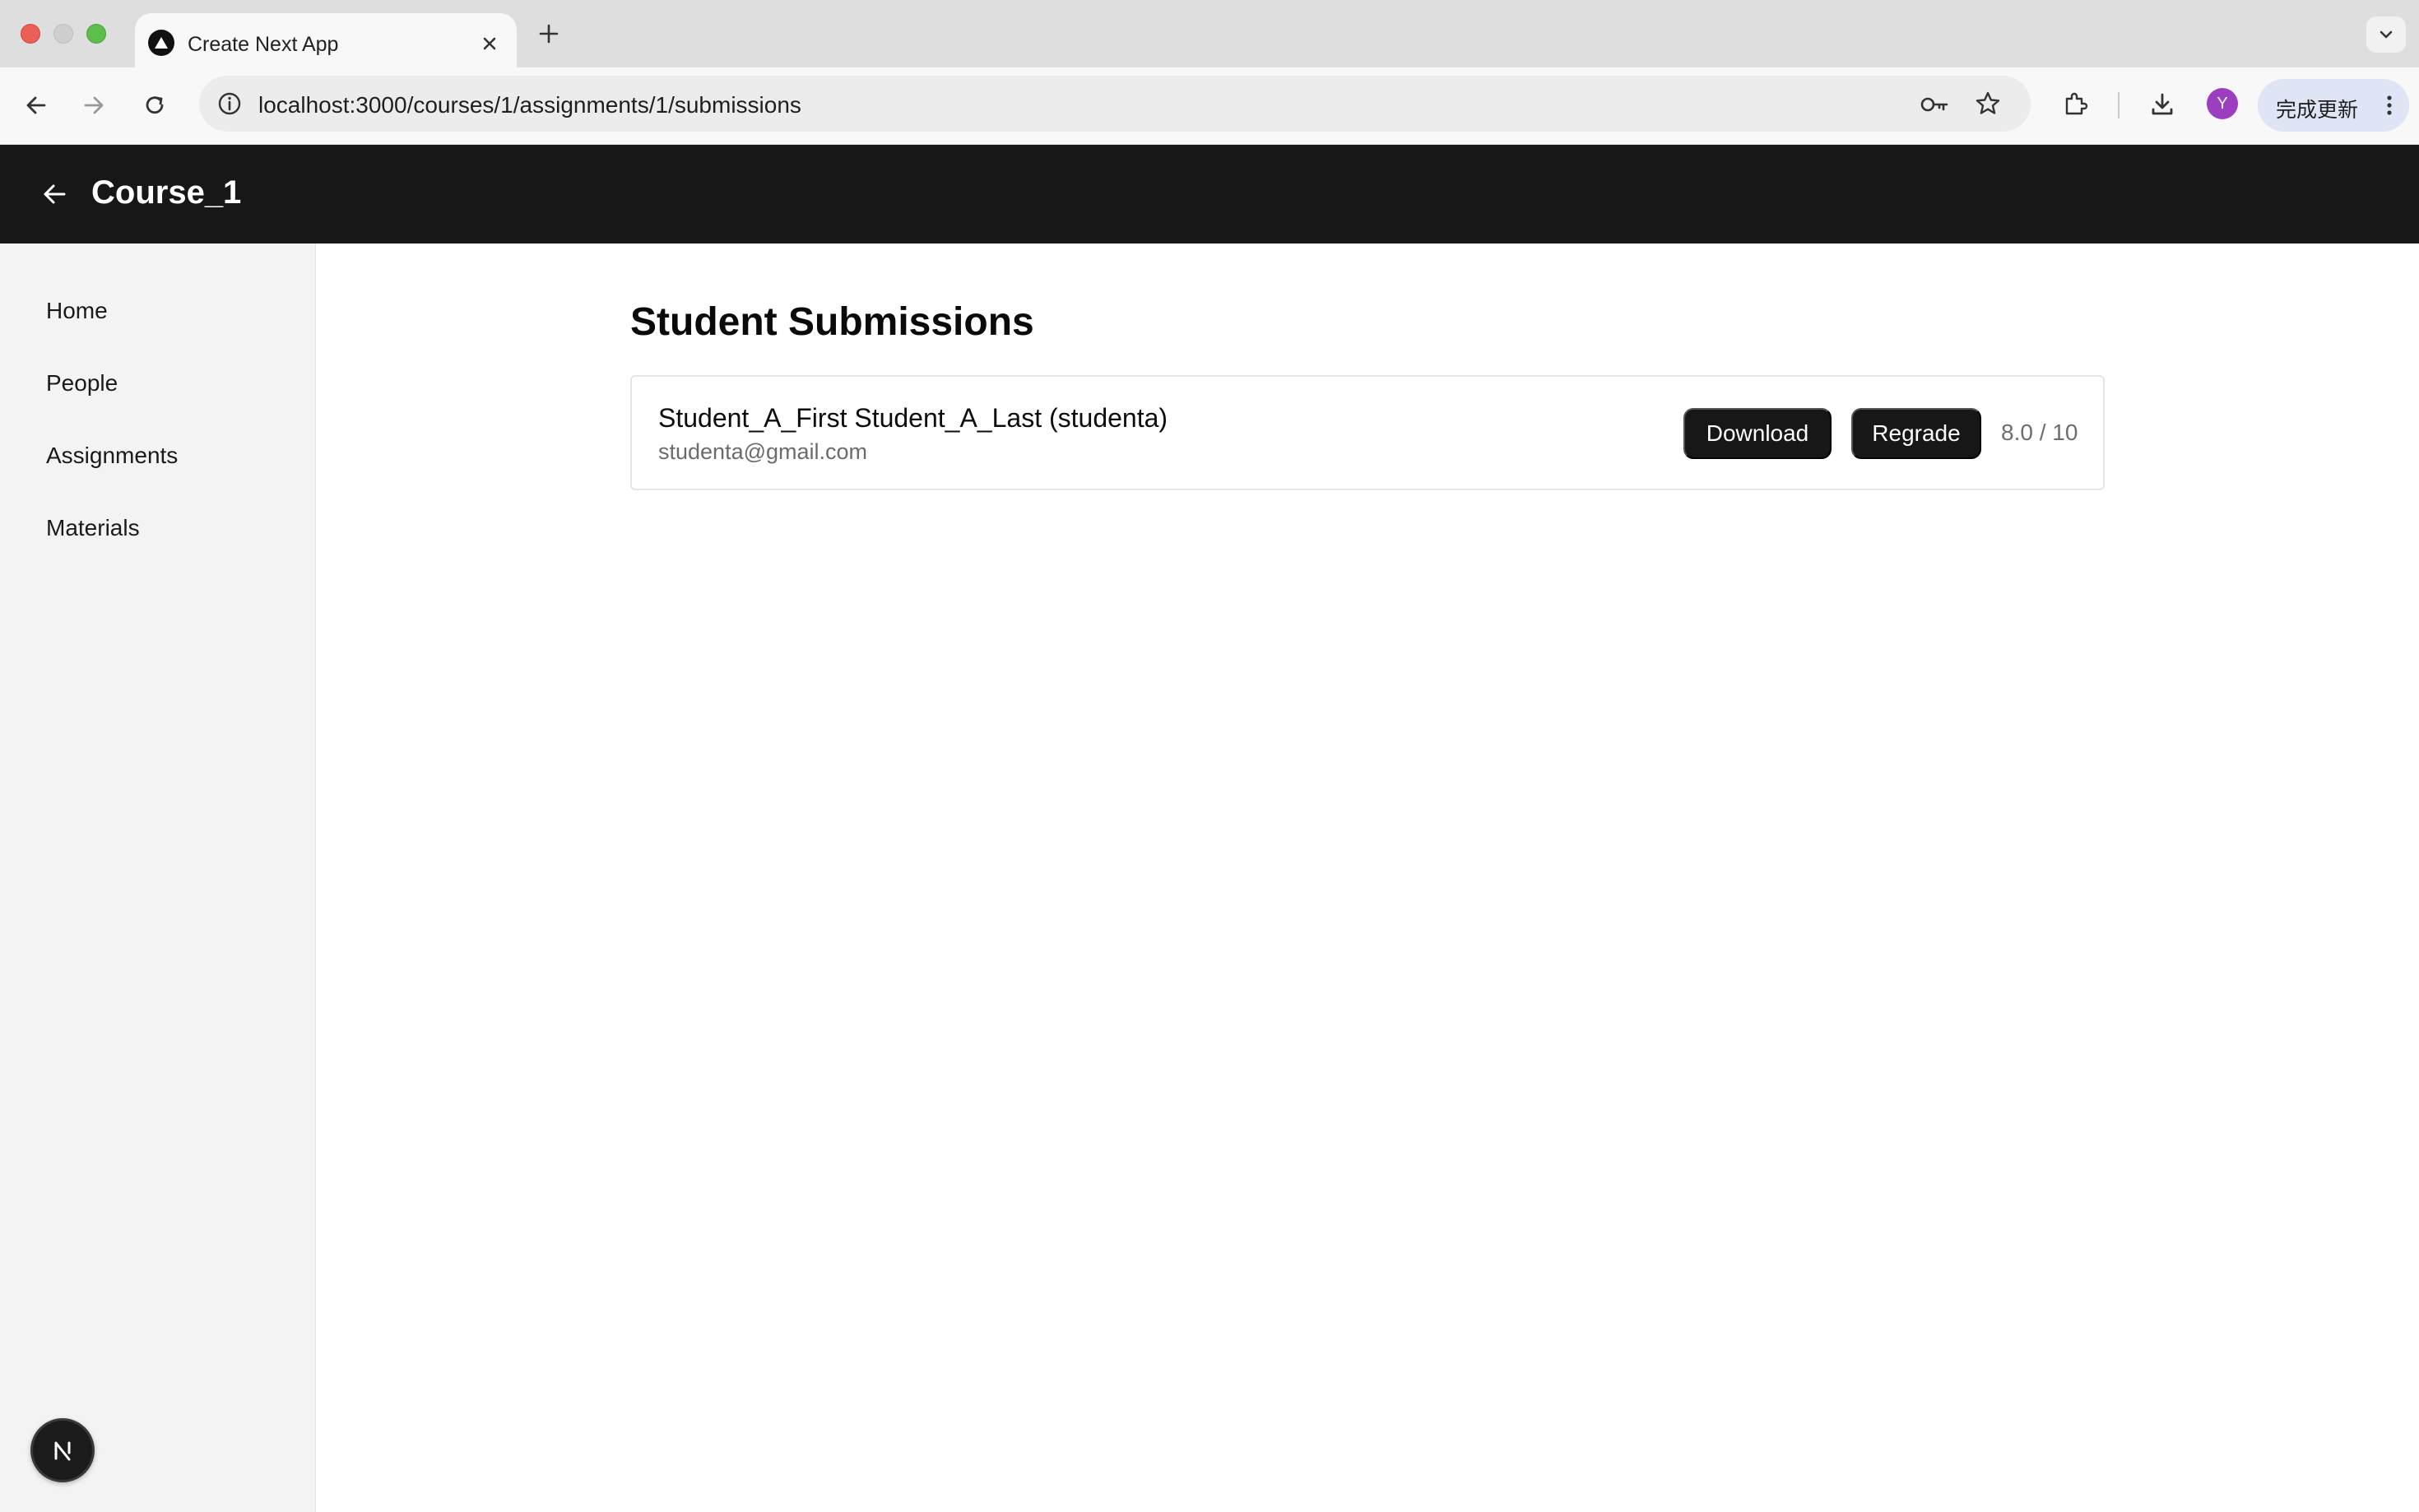  I want to click on course-header: Course_1, so click(1209, 194).